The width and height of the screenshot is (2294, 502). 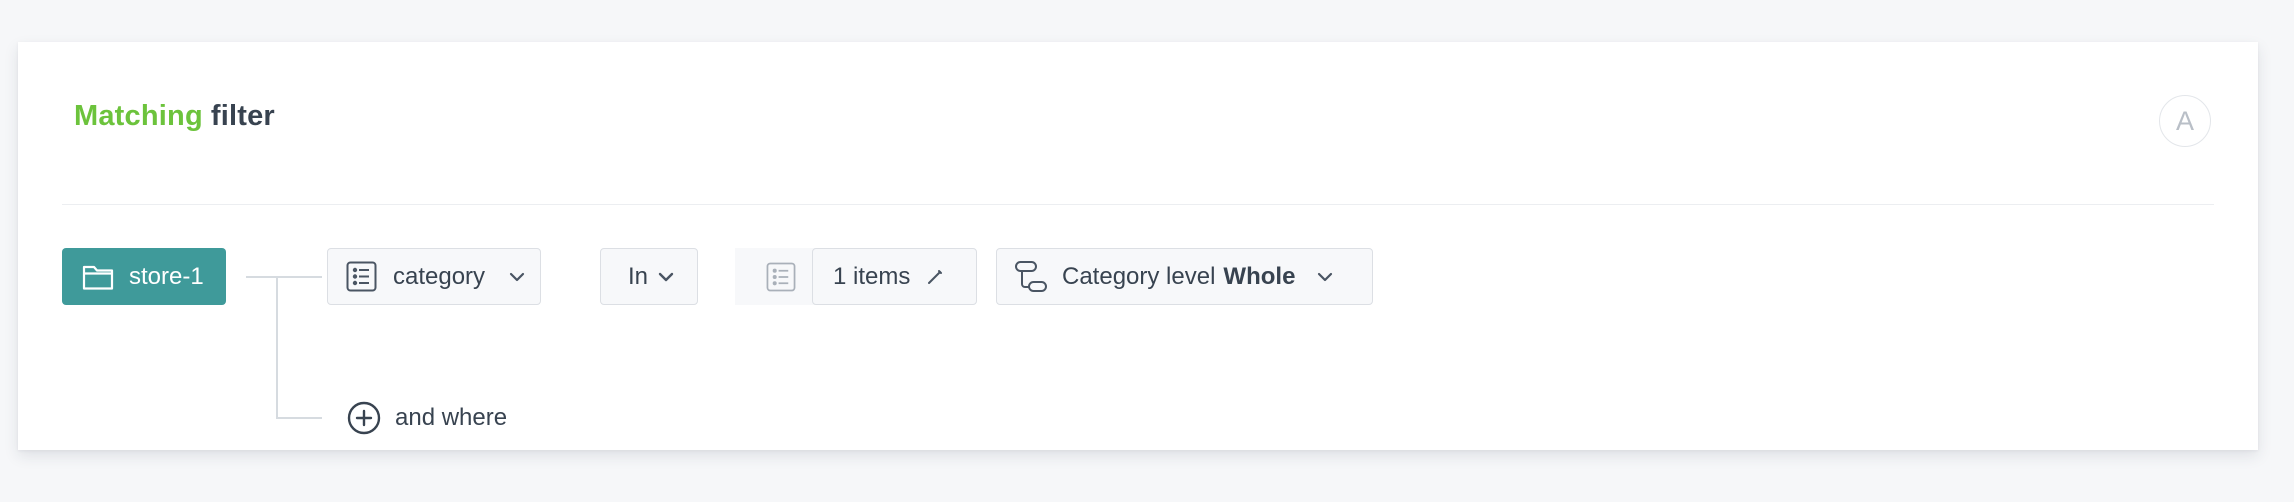 What do you see at coordinates (638, 276) in the screenshot?
I see `operator-label: In` at bounding box center [638, 276].